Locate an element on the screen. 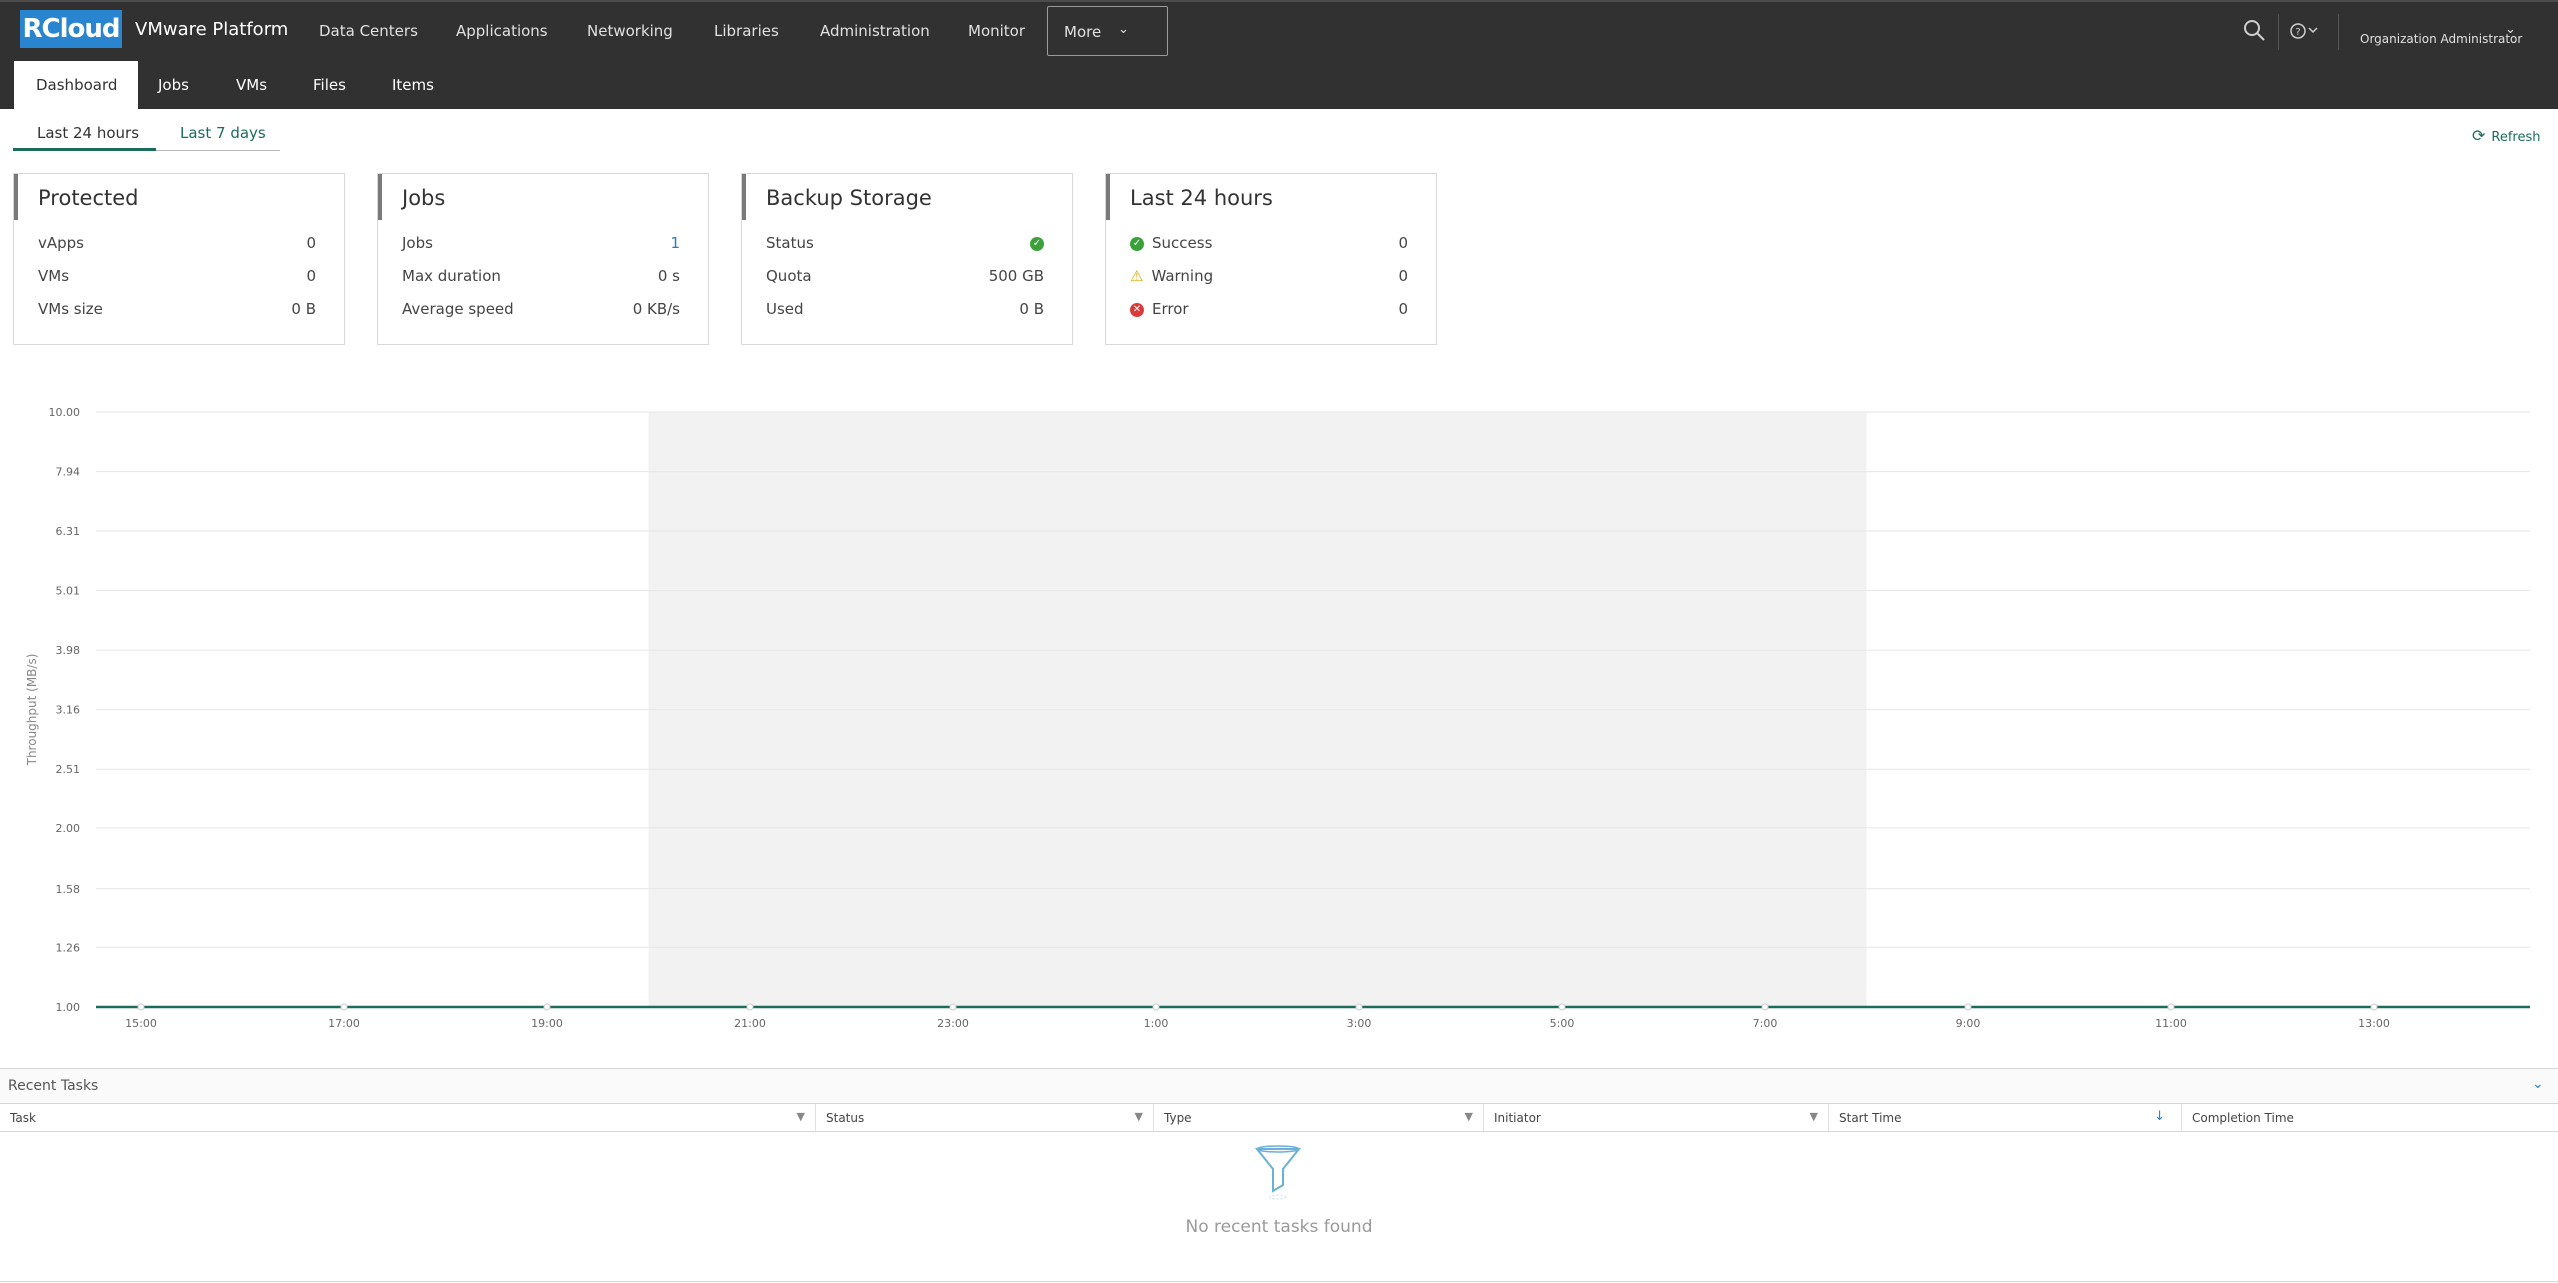 This screenshot has height=1283, width=2558. refresh-label: Refresh is located at coordinates (2516, 137).